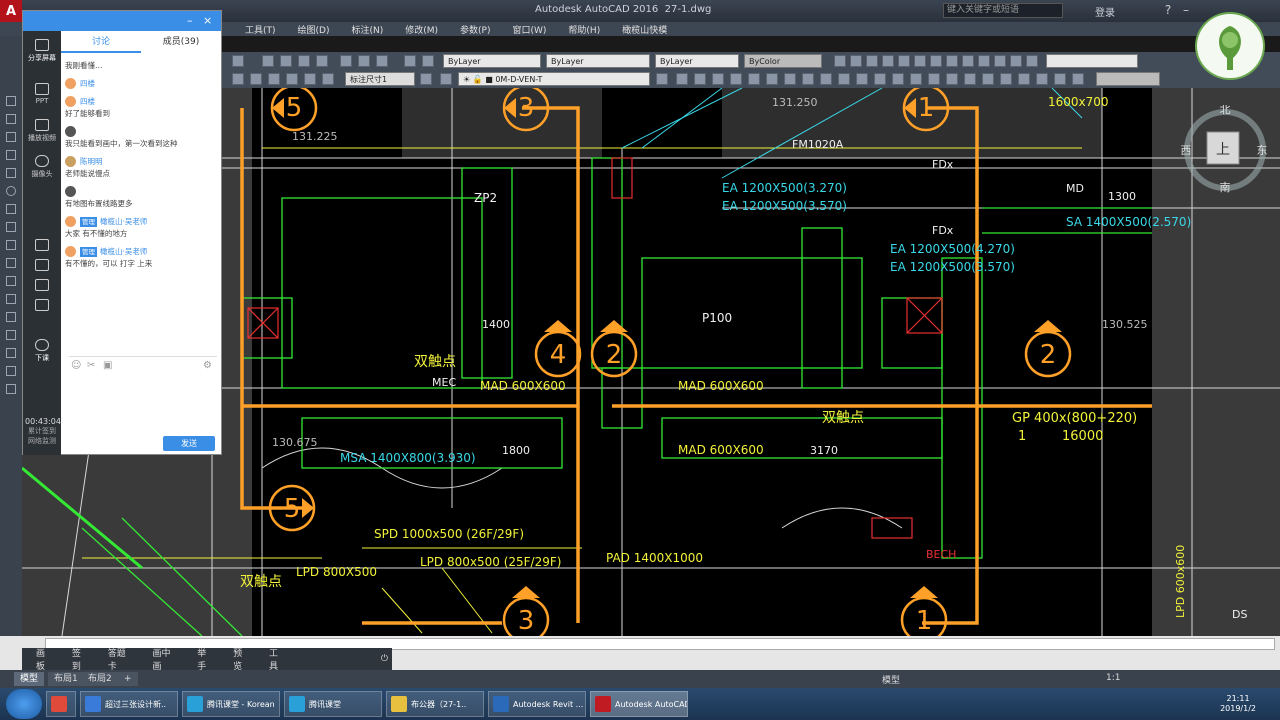  Describe the element at coordinates (1060, 79) in the screenshot. I see `layer-merge-icon` at that location.